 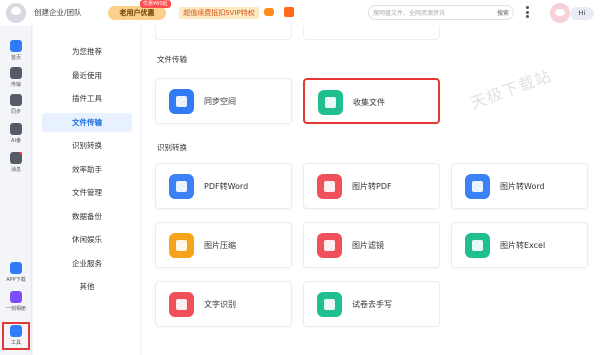 What do you see at coordinates (16, 275) in the screenshot?
I see `rail-item-phone: APP下载` at bounding box center [16, 275].